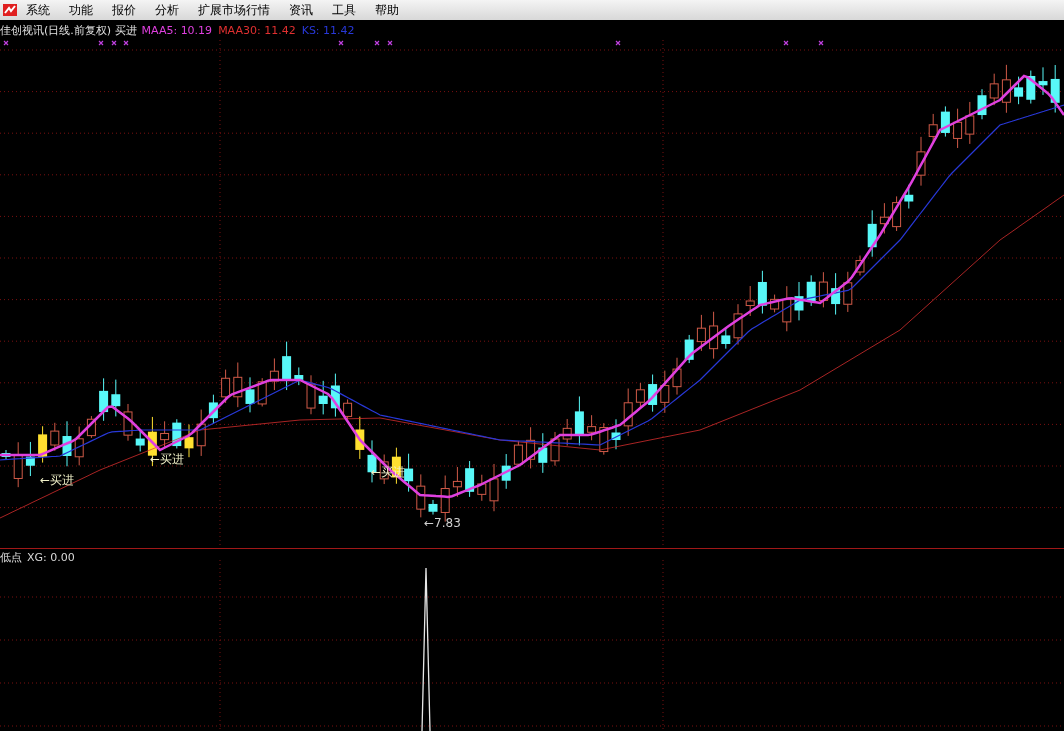  What do you see at coordinates (10, 10) in the screenshot?
I see `app-logo-icon` at bounding box center [10, 10].